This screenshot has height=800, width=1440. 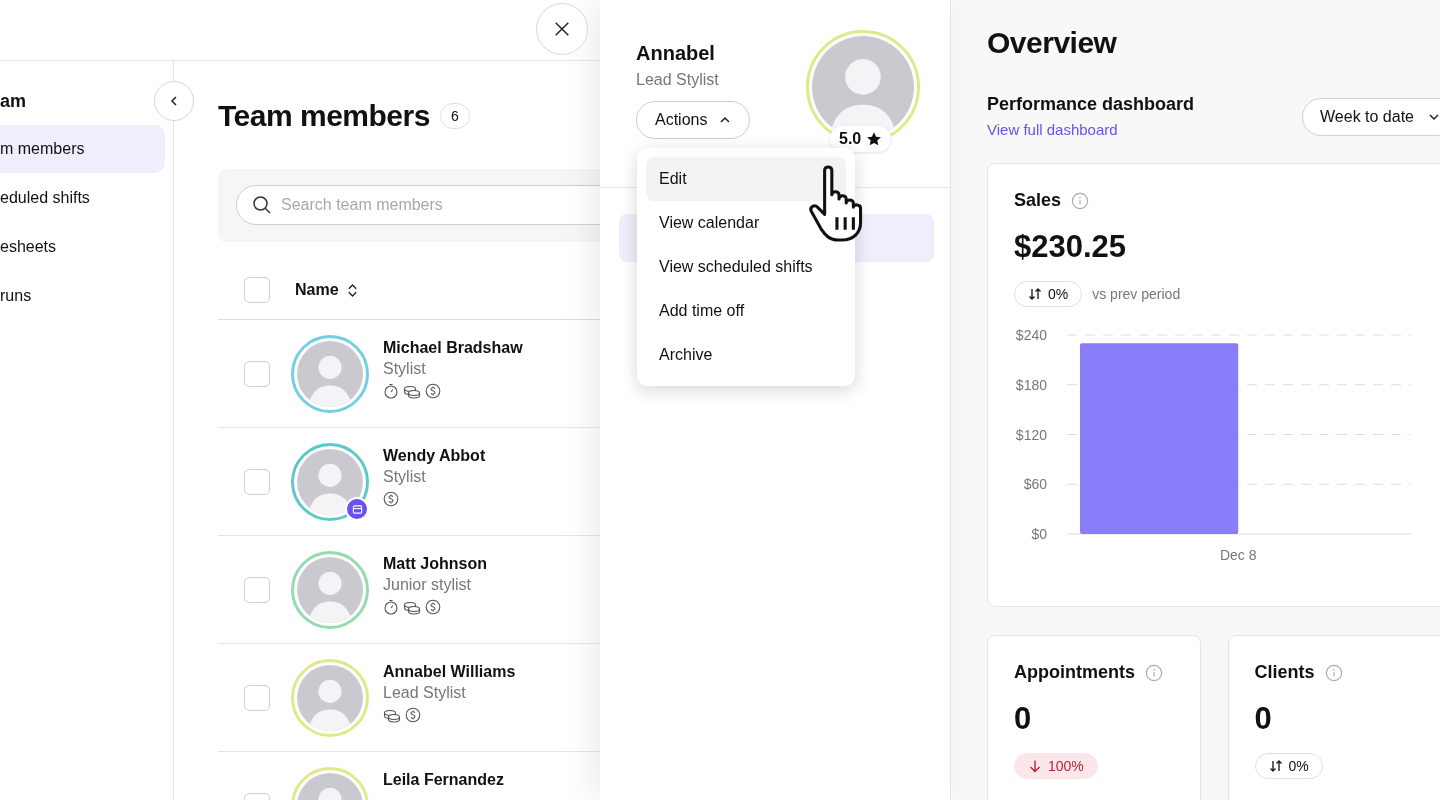 What do you see at coordinates (1035, 766) in the screenshot?
I see `arrow-down-icon` at bounding box center [1035, 766].